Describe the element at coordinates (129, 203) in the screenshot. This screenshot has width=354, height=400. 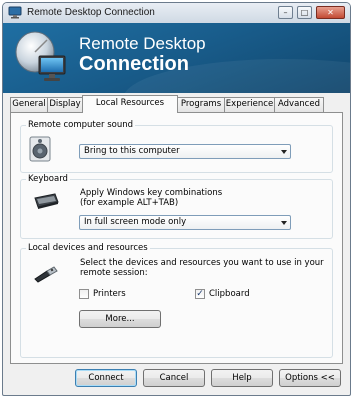
I see `keyboard-description-line2: (for example ALT+TAB)` at that location.